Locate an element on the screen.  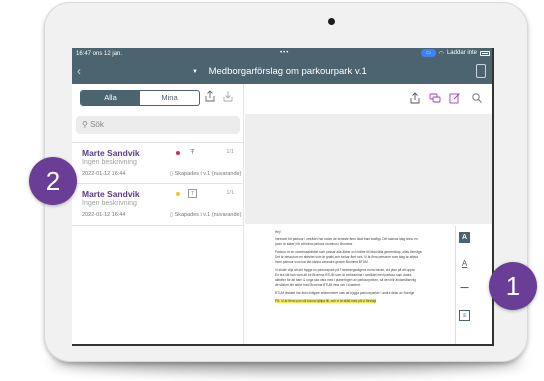
annotation-tools-sidebar: A A — ≡ is located at coordinates (464, 285).